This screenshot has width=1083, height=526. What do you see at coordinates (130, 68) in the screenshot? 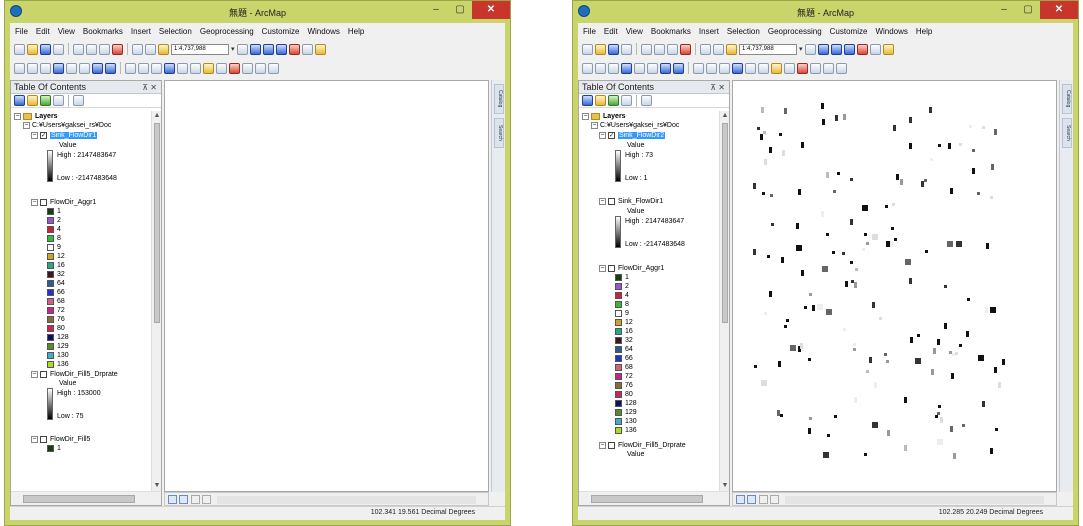
I see `select-features-icon` at bounding box center [130, 68].